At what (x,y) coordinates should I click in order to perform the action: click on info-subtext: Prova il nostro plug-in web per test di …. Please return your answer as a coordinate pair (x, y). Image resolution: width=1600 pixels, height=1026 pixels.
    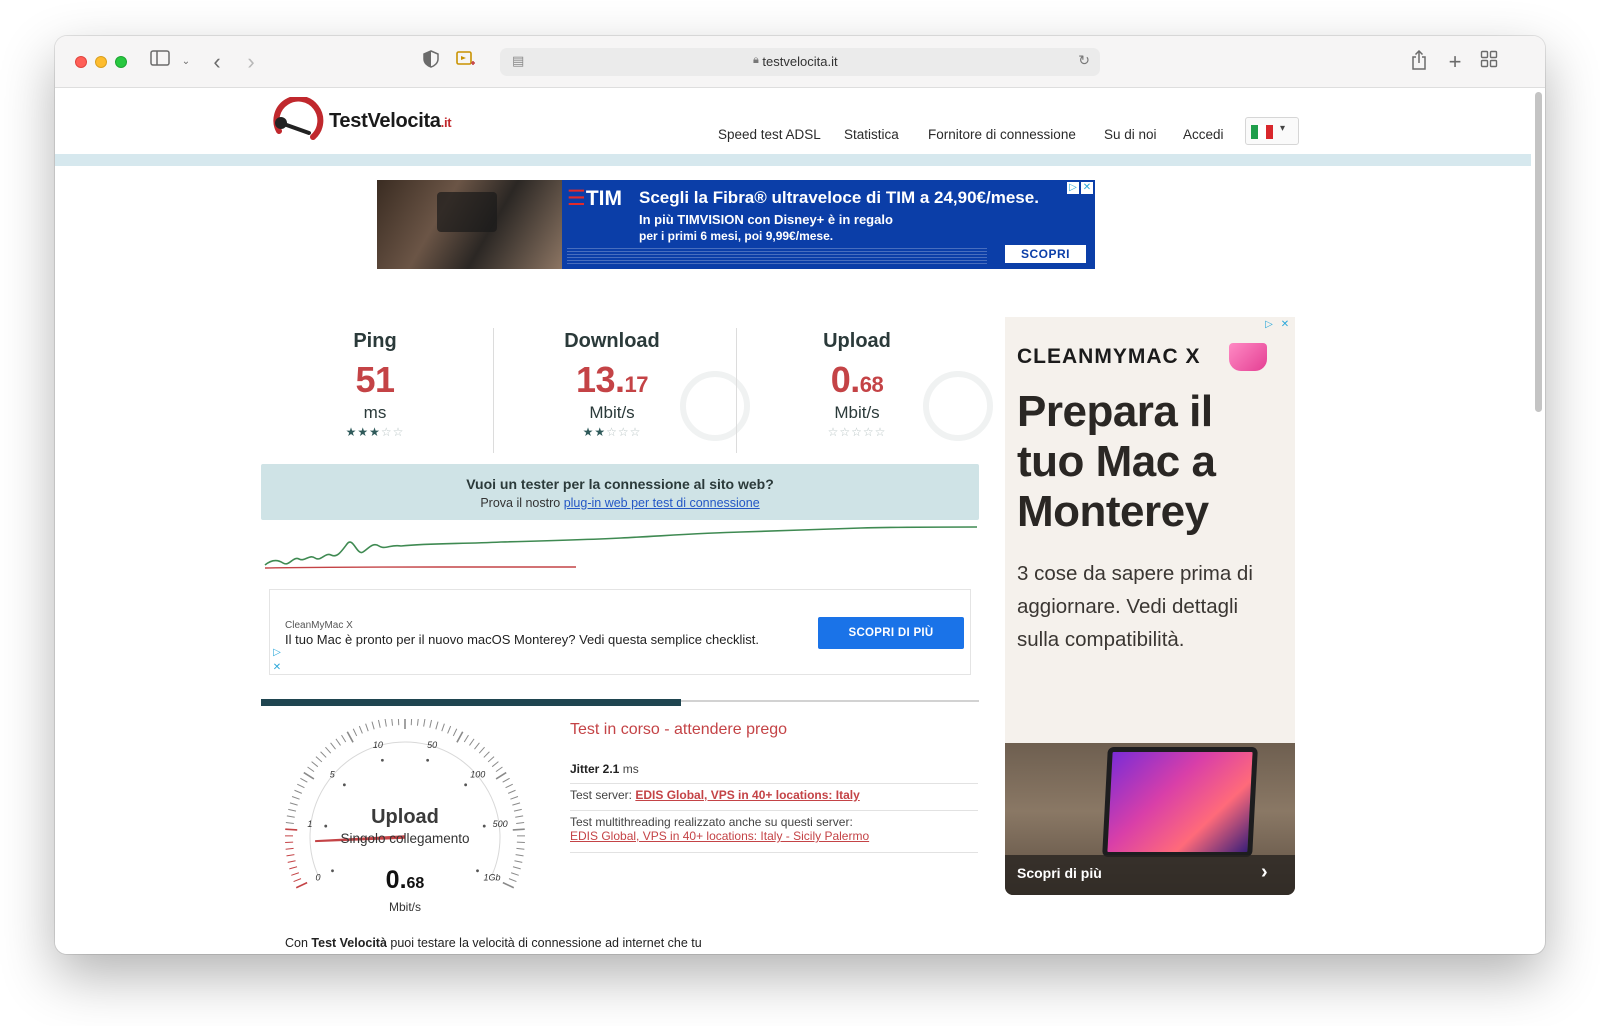
    Looking at the image, I should click on (620, 503).